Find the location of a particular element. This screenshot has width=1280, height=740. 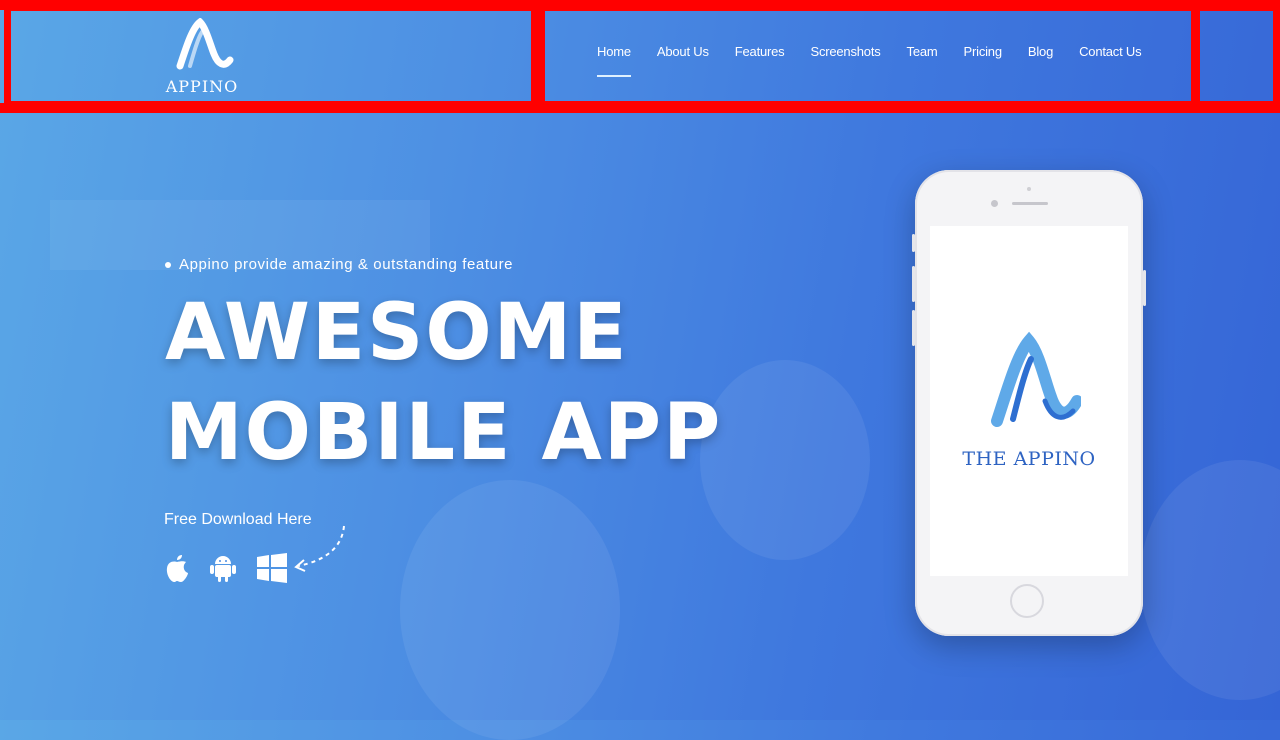

nav-blog: Blog is located at coordinates (1040, 51).